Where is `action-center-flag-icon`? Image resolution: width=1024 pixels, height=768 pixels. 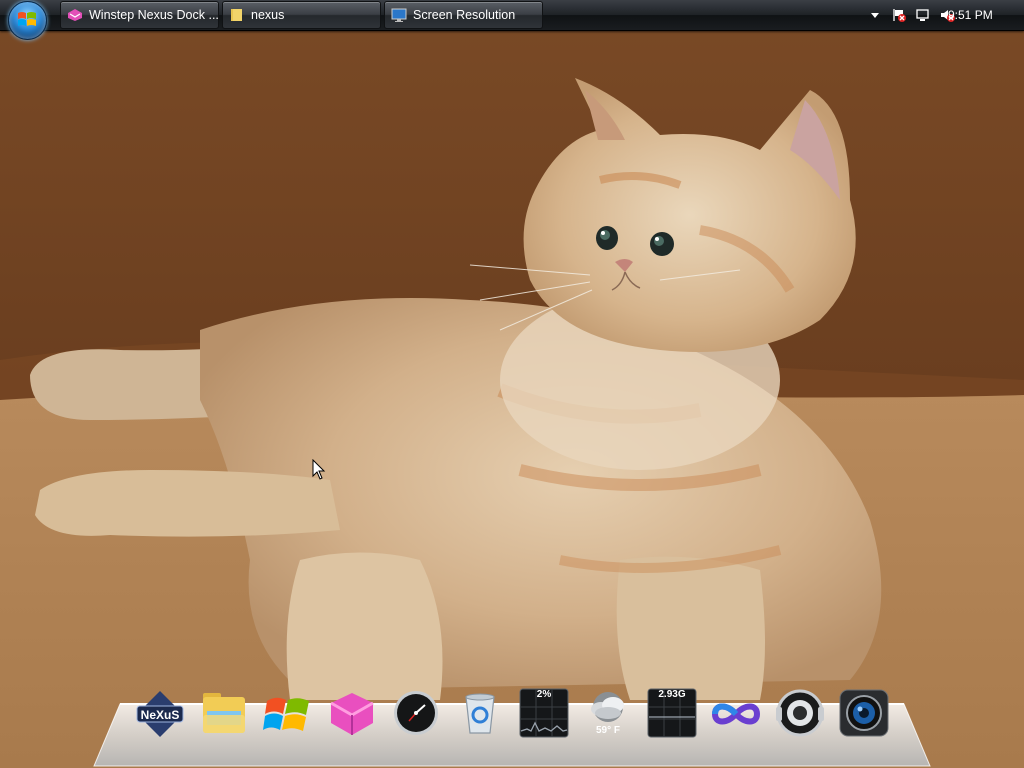 action-center-flag-icon is located at coordinates (899, 15).